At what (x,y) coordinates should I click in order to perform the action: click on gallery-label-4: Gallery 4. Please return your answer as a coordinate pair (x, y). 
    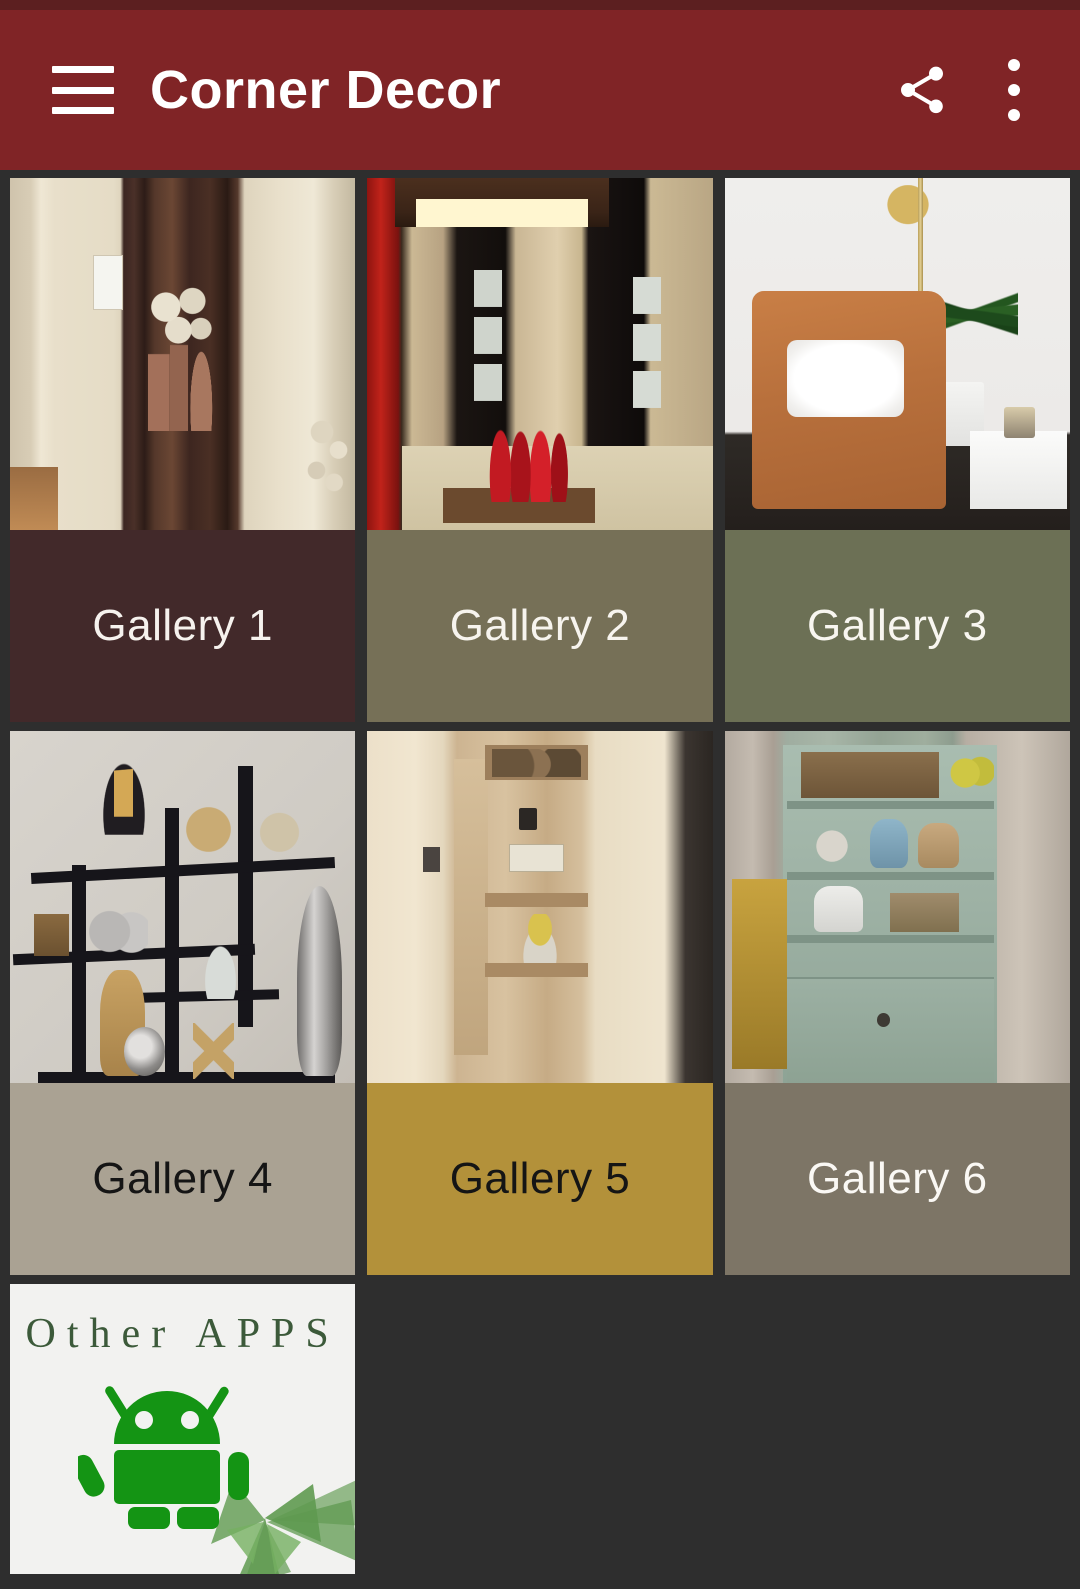
    Looking at the image, I should click on (183, 1179).